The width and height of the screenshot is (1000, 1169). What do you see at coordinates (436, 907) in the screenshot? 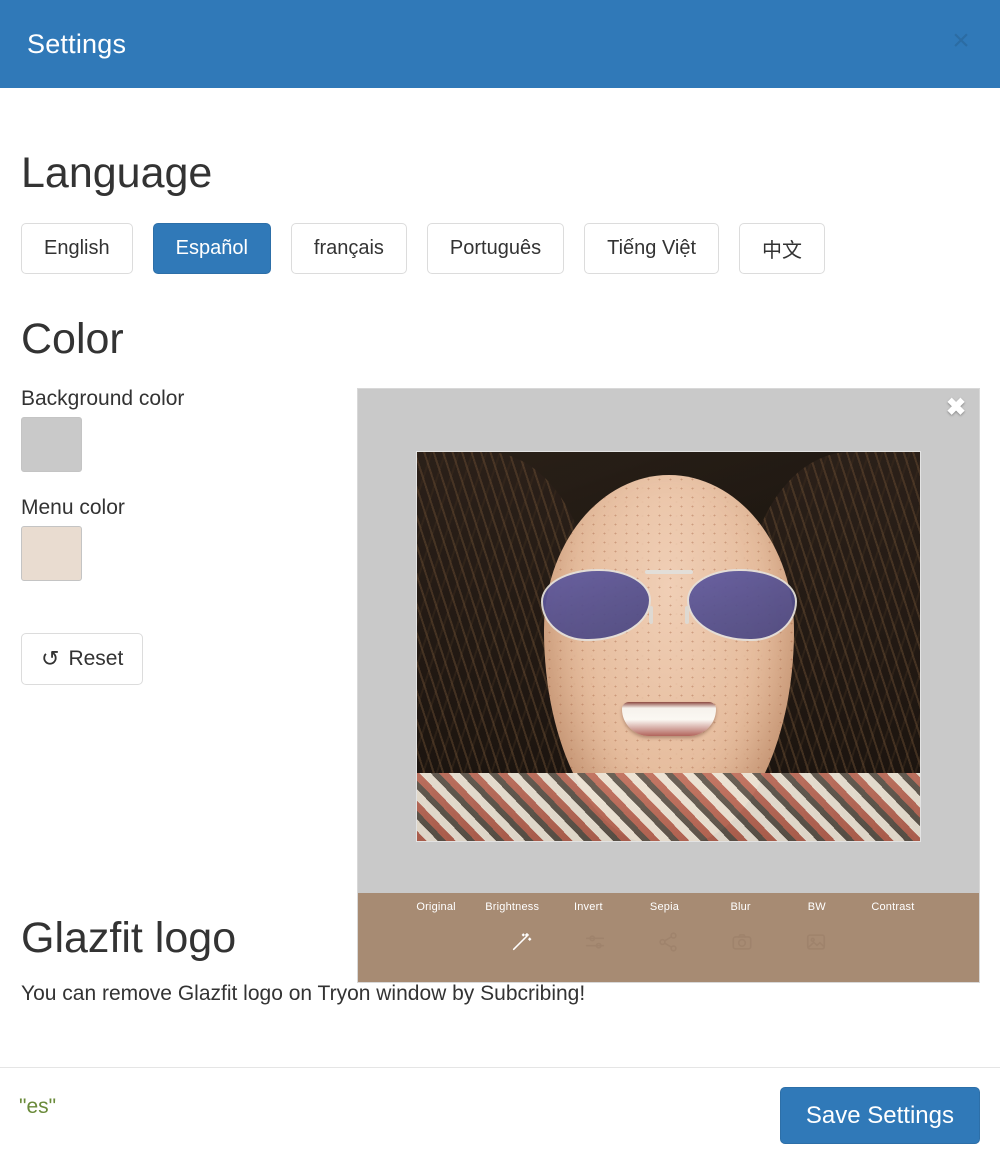
I see `filter-original: Original` at bounding box center [436, 907].